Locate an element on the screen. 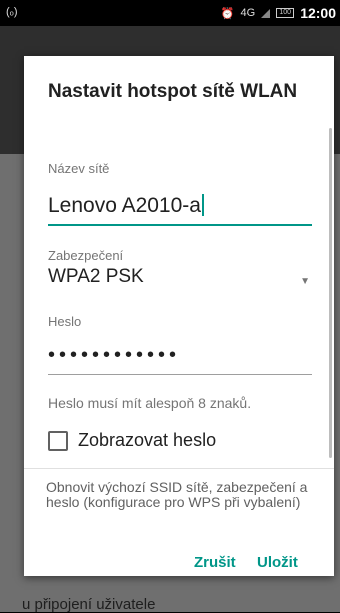  dropdown-arrow-icon: ▼ is located at coordinates (305, 281).